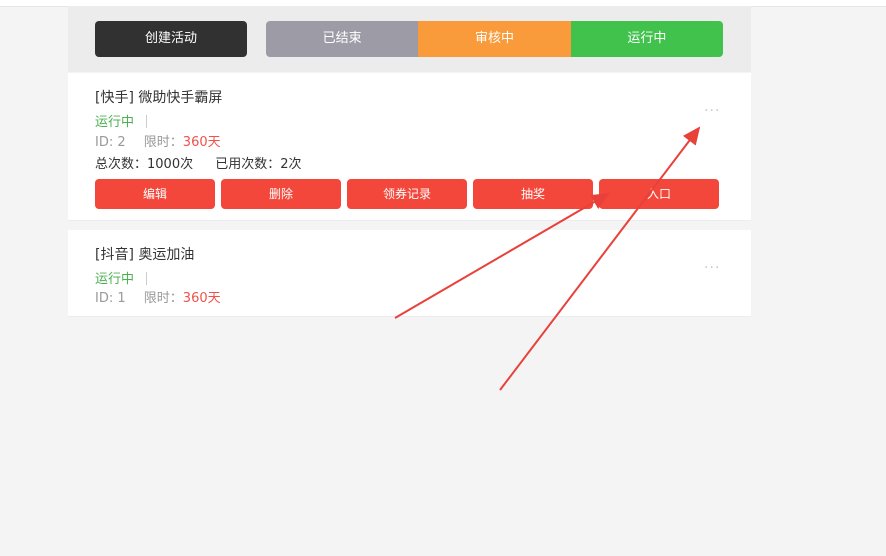  Describe the element at coordinates (198, 162) in the screenshot. I see `usage-counts: 总次数：1000次 已用次数：2次` at that location.